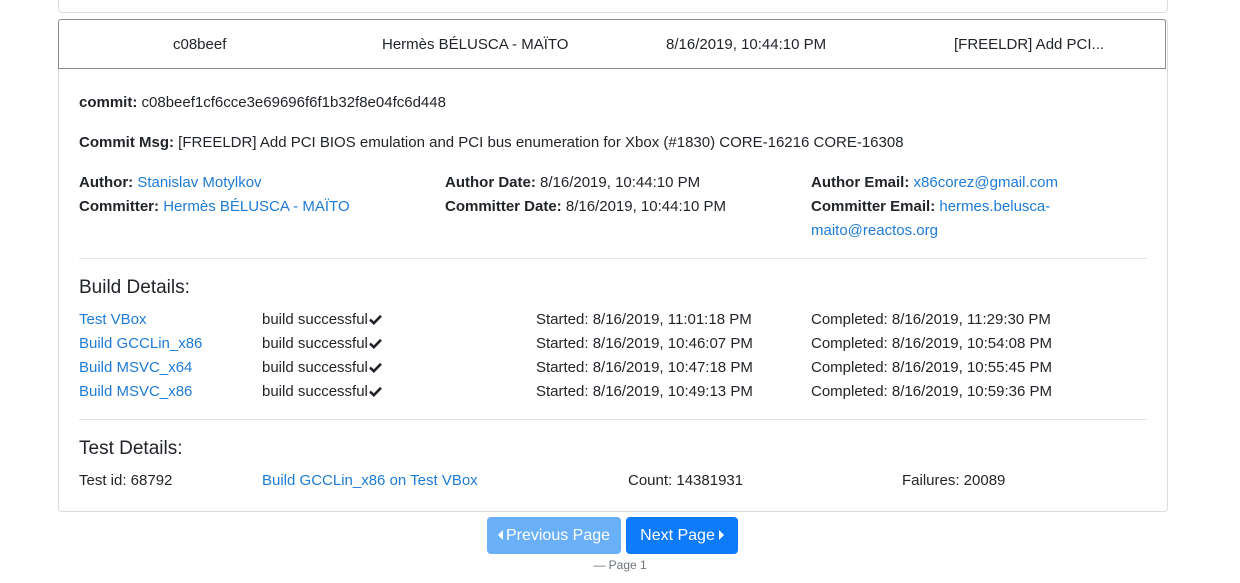  What do you see at coordinates (931, 319) in the screenshot?
I see `build-completed: Completed: 8/16/2019, 11:29:30 PM` at bounding box center [931, 319].